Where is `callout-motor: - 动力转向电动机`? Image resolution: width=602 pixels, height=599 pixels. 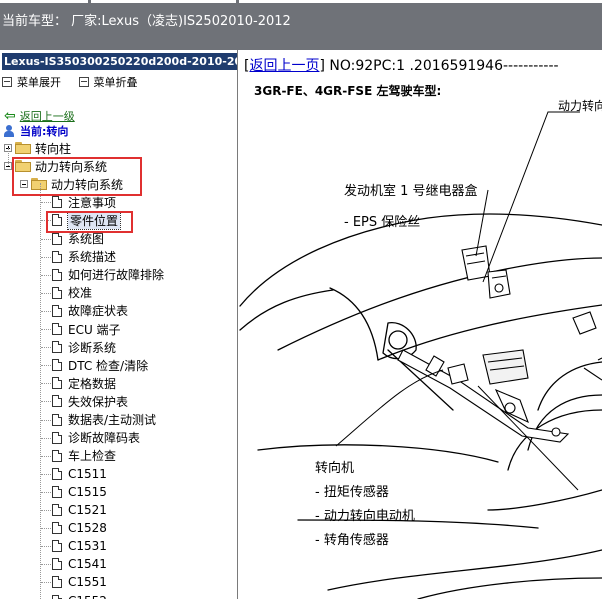
callout-motor: - 动力转向电动机 is located at coordinates (365, 516).